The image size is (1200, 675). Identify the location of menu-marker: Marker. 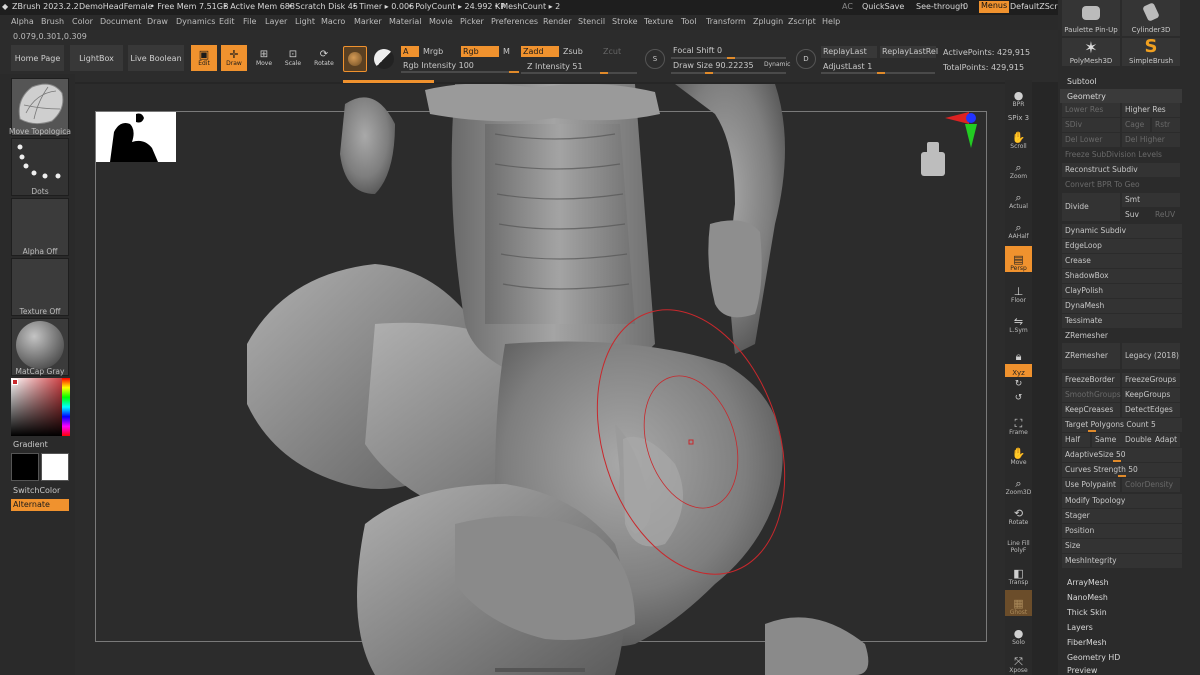
(368, 21).